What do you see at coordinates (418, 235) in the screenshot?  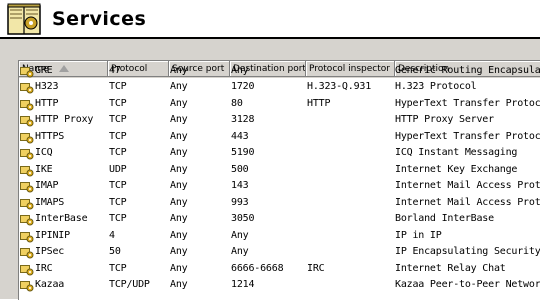 I see `cell-description: IP in IP` at bounding box center [418, 235].